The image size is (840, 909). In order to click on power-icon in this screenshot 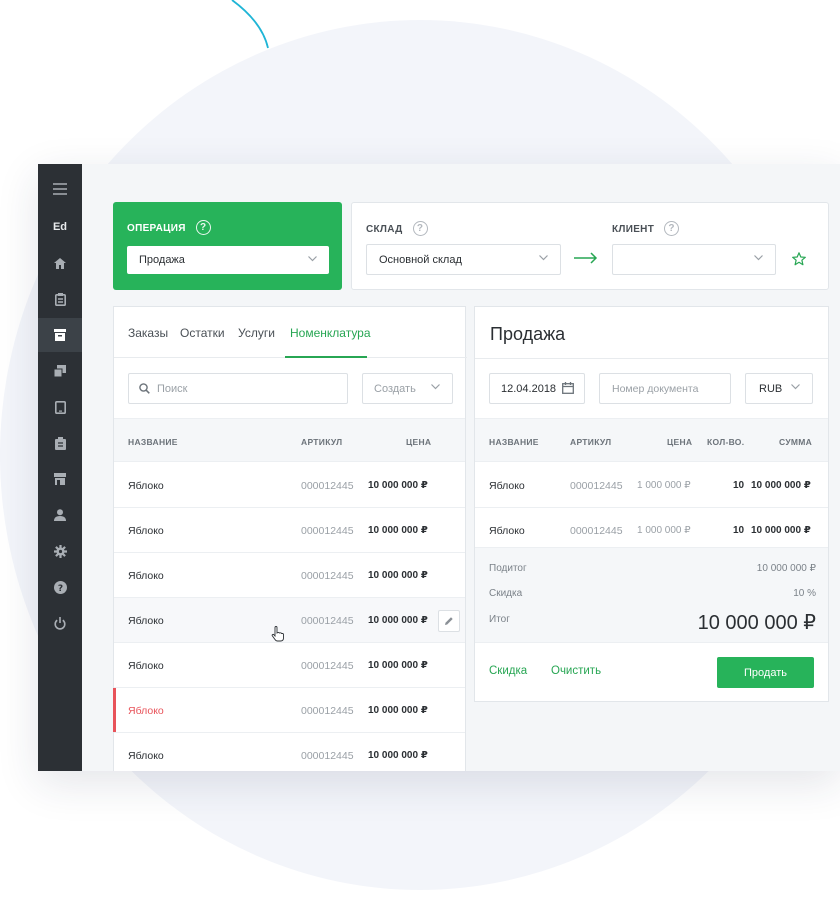, I will do `click(60, 623)`.